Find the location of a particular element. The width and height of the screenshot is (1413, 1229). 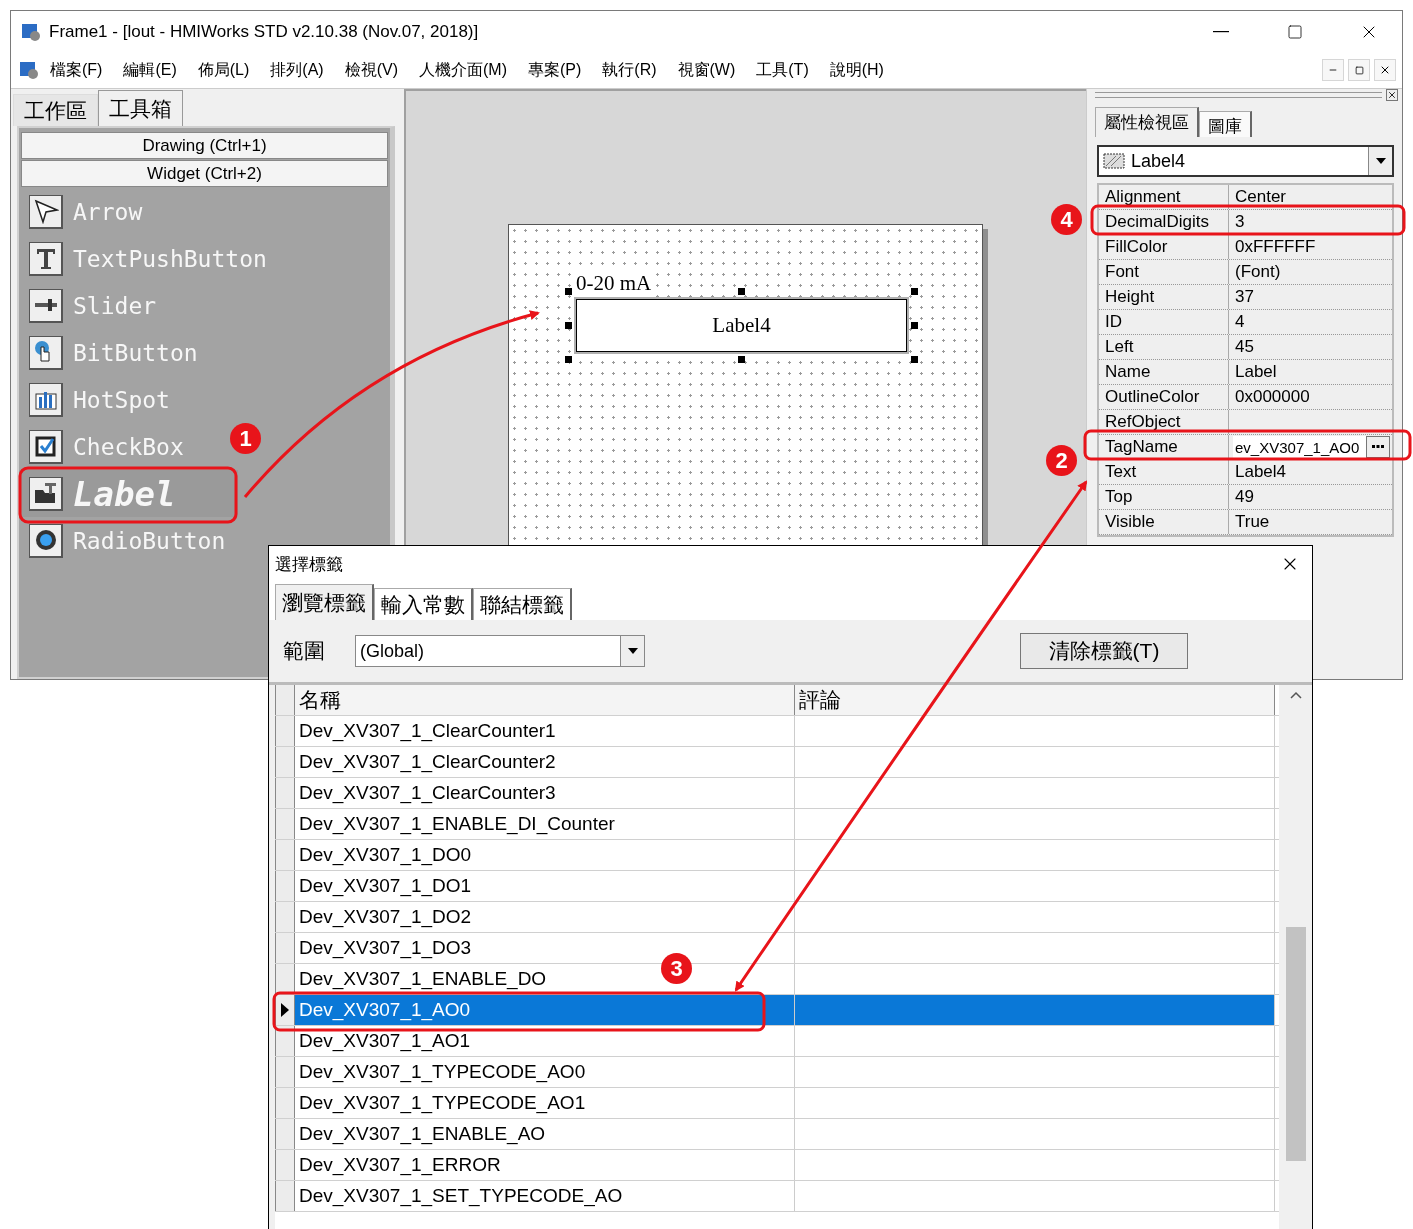

maximize-icon is located at coordinates (1295, 31).